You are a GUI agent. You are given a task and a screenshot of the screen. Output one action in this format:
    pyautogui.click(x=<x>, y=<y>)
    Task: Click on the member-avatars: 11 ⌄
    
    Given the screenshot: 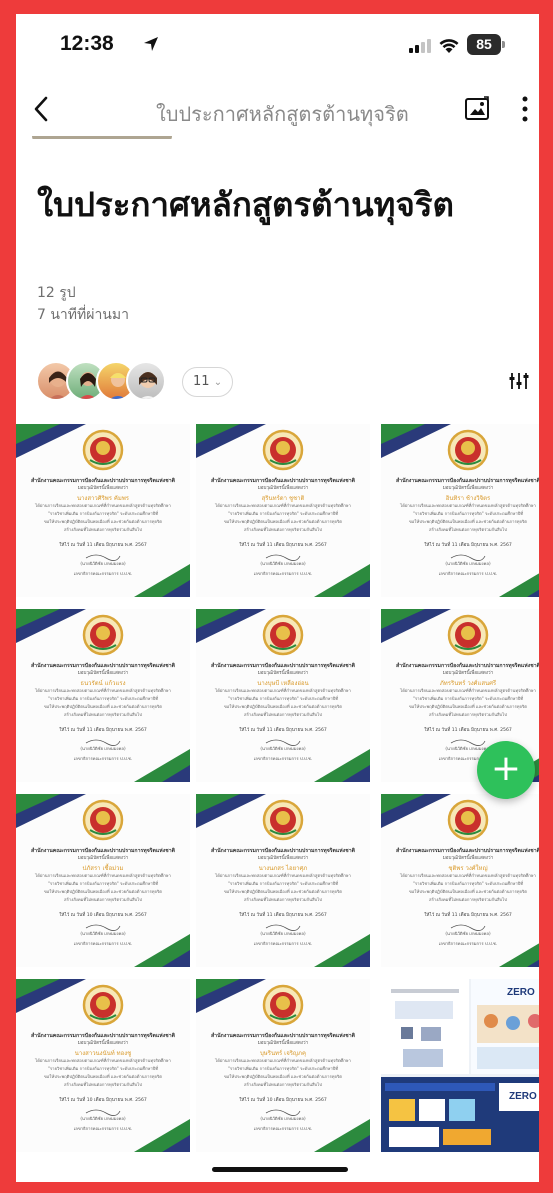 What is the action you would take?
    pyautogui.click(x=146, y=383)
    